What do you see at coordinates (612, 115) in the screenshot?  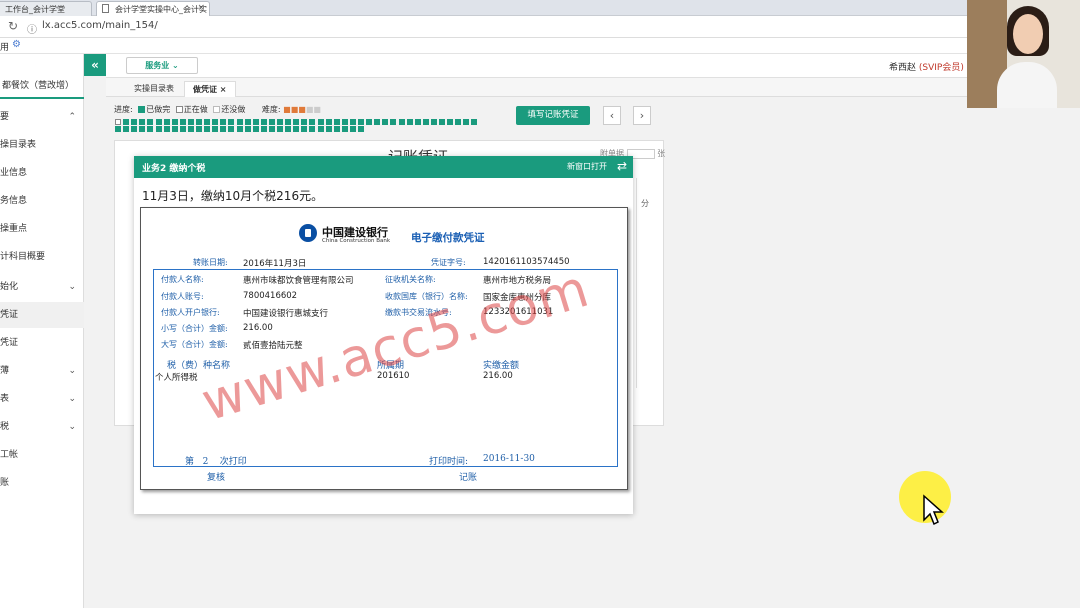 I see `prev-button: ‹` at bounding box center [612, 115].